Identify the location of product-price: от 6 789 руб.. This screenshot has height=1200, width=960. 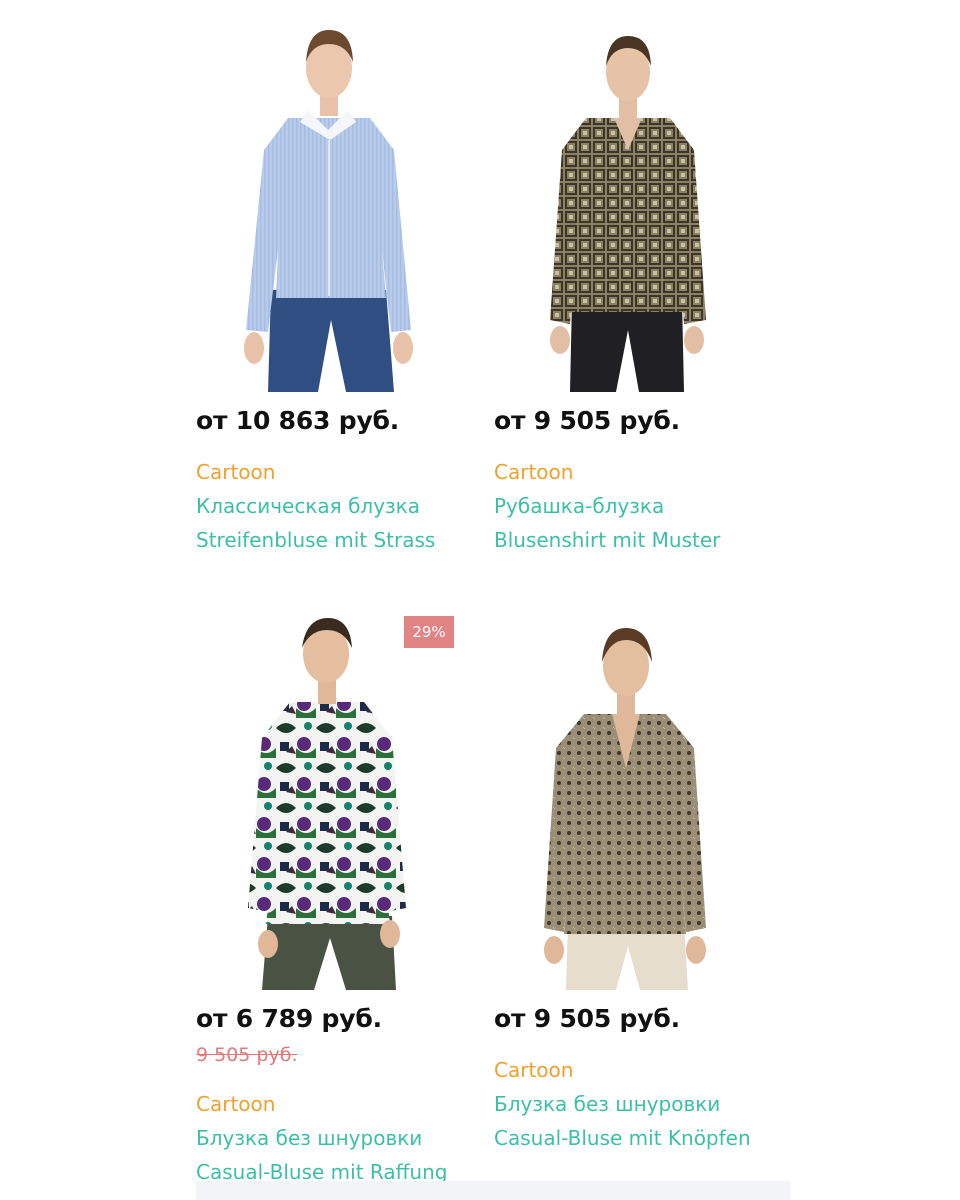
(289, 1018).